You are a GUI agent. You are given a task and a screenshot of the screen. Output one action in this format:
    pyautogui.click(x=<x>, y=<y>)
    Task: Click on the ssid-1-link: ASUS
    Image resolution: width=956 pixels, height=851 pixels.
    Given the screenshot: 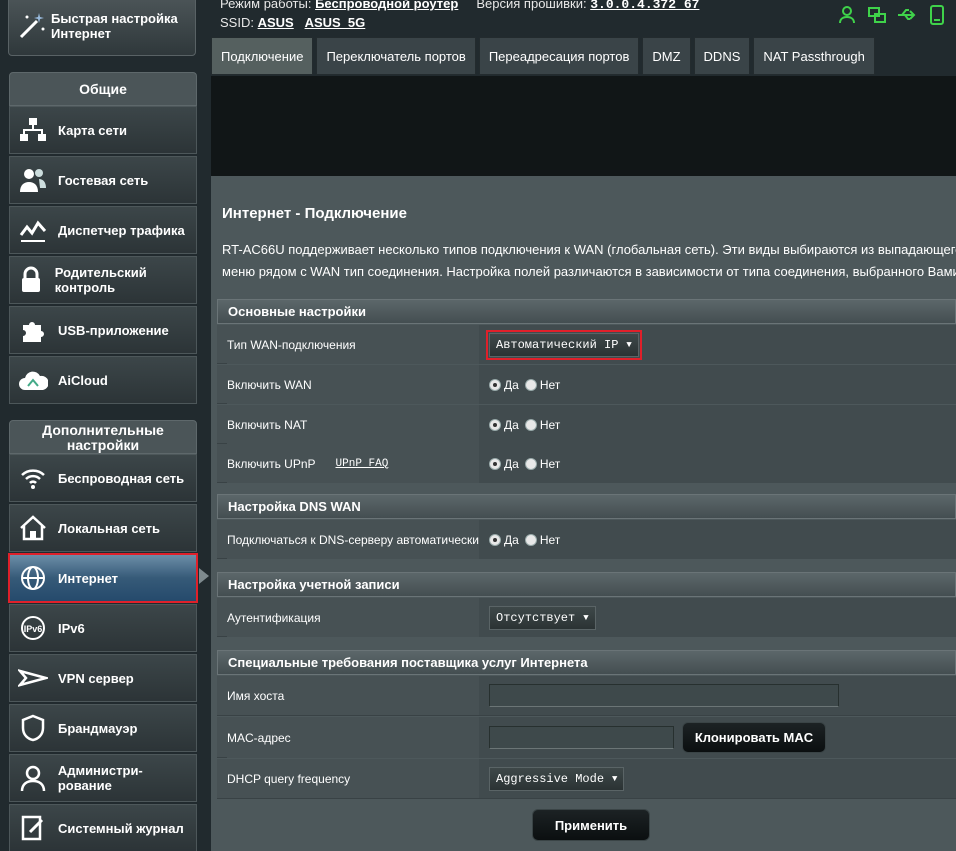 What is the action you would take?
    pyautogui.click(x=276, y=22)
    